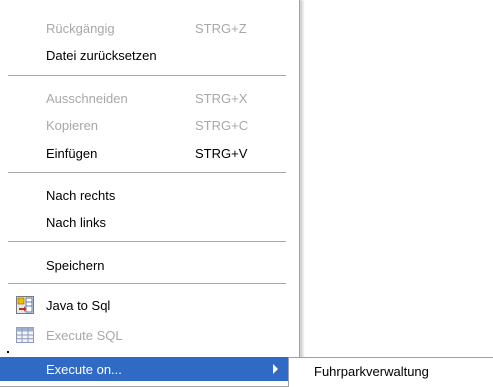  What do you see at coordinates (81, 195) in the screenshot?
I see `menu-item-next-label: Nach rechts` at bounding box center [81, 195].